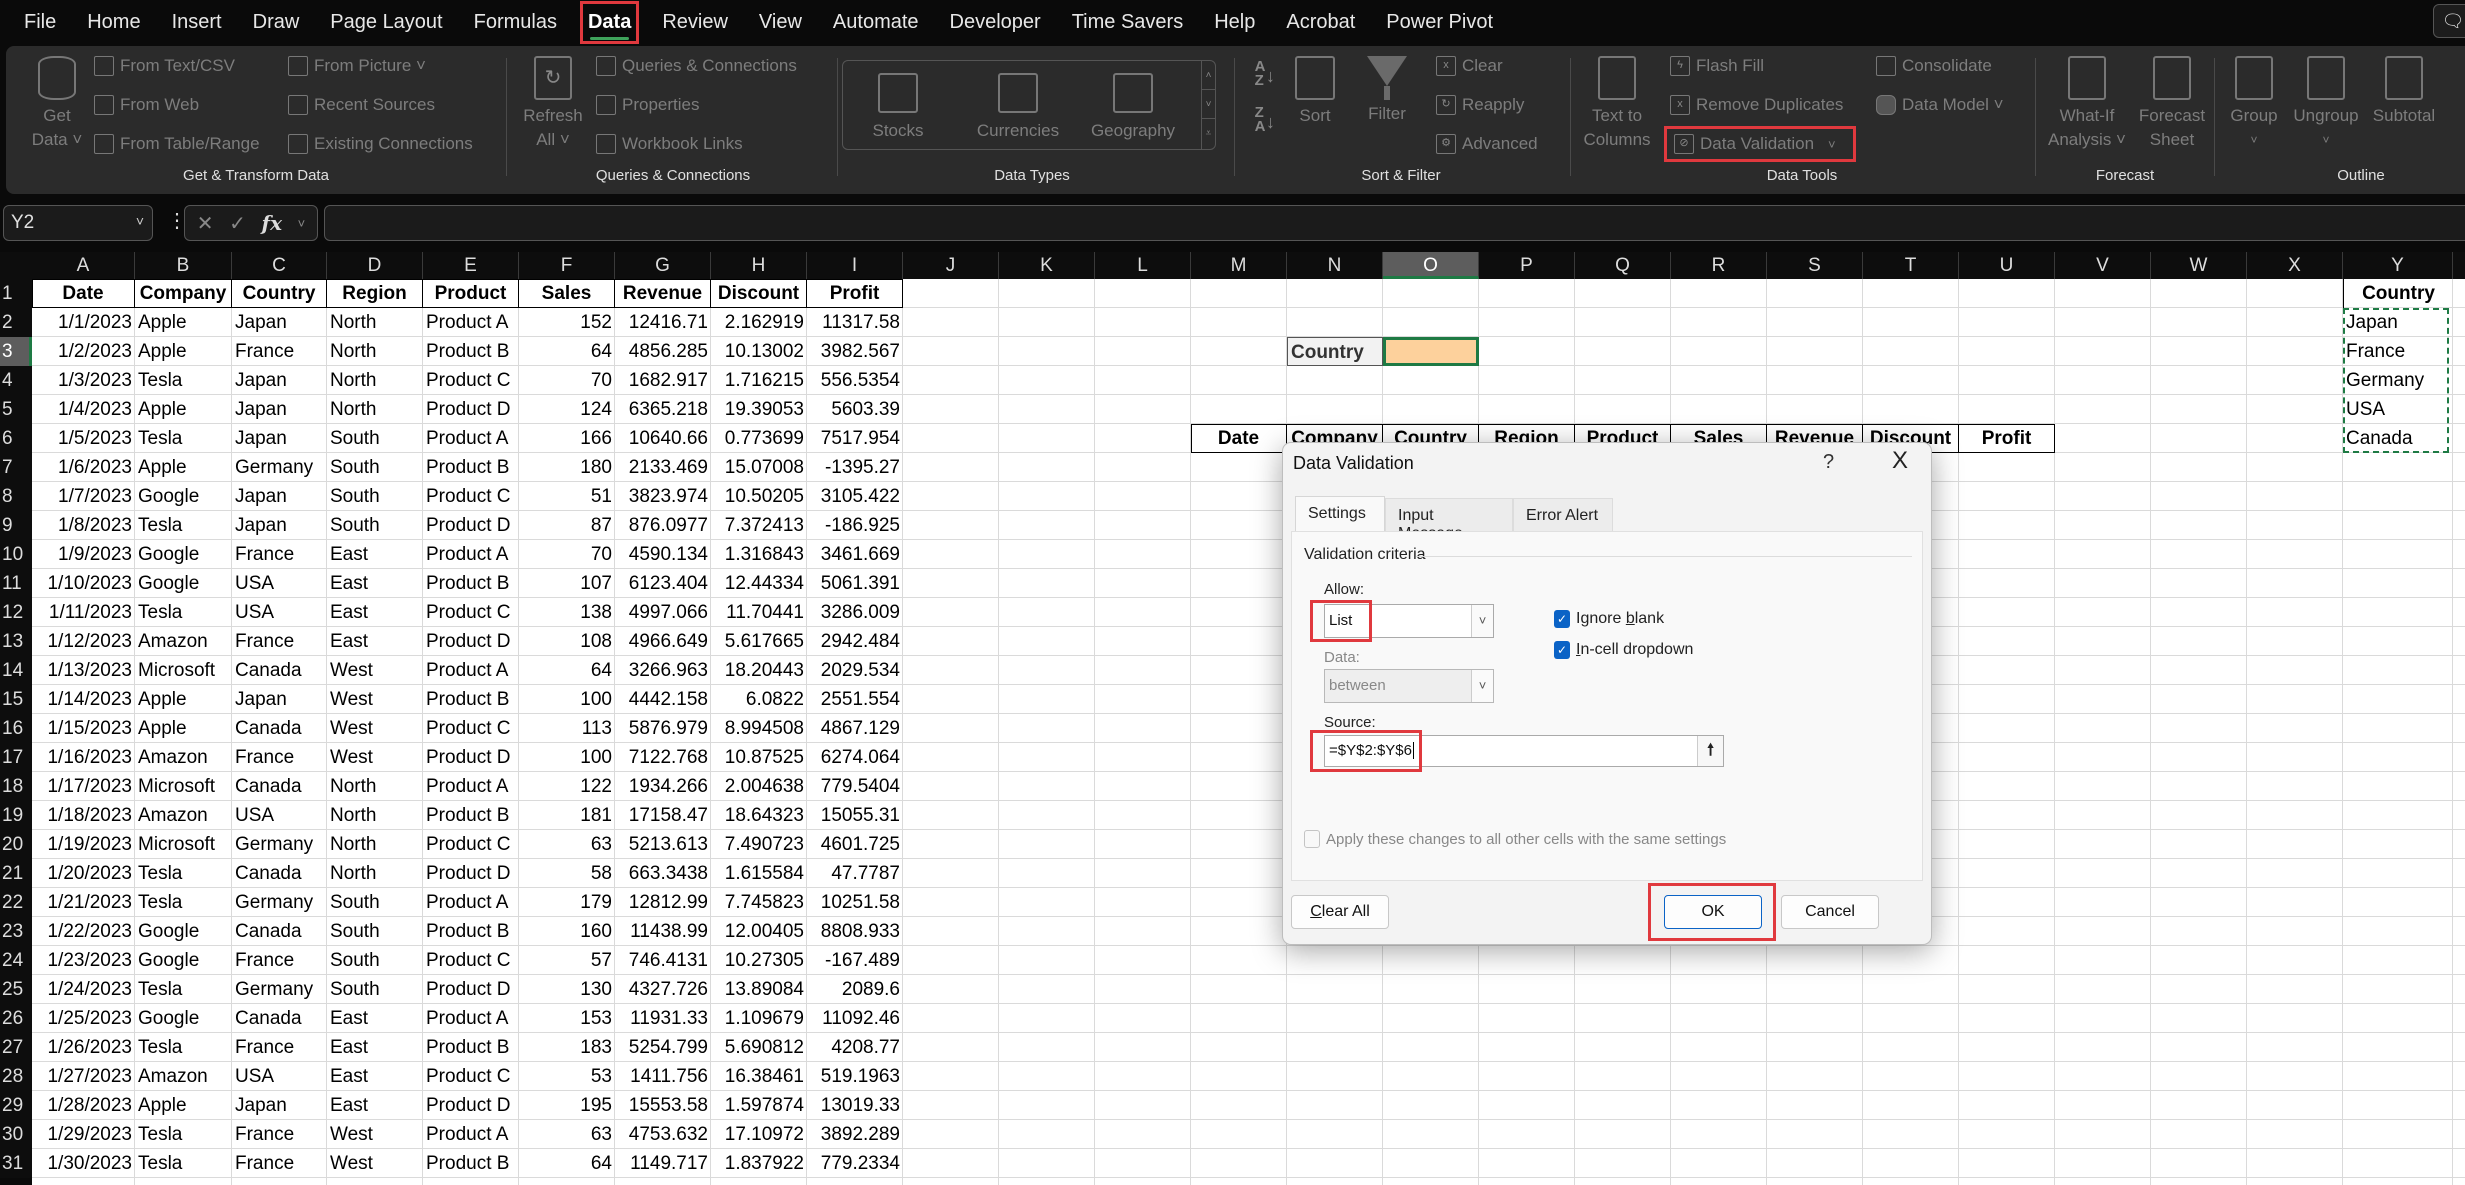 The image size is (2465, 1185). What do you see at coordinates (663, 438) in the screenshot?
I see `table-cell: 10640.66` at bounding box center [663, 438].